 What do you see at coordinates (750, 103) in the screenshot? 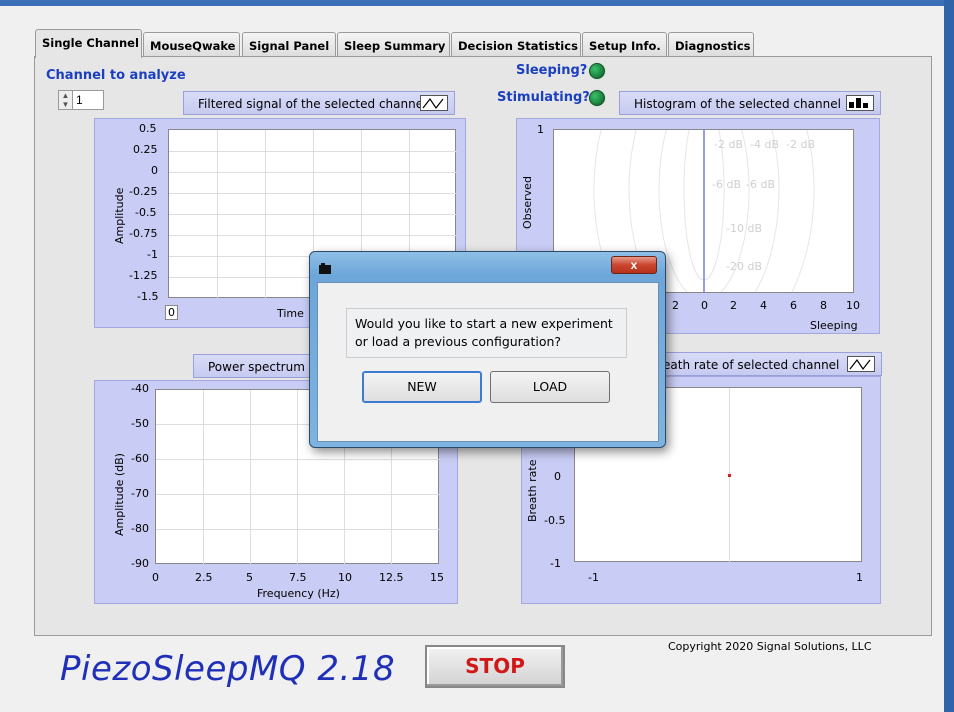
I see `histogram-plot-title: Histogram of the selected channel` at bounding box center [750, 103].